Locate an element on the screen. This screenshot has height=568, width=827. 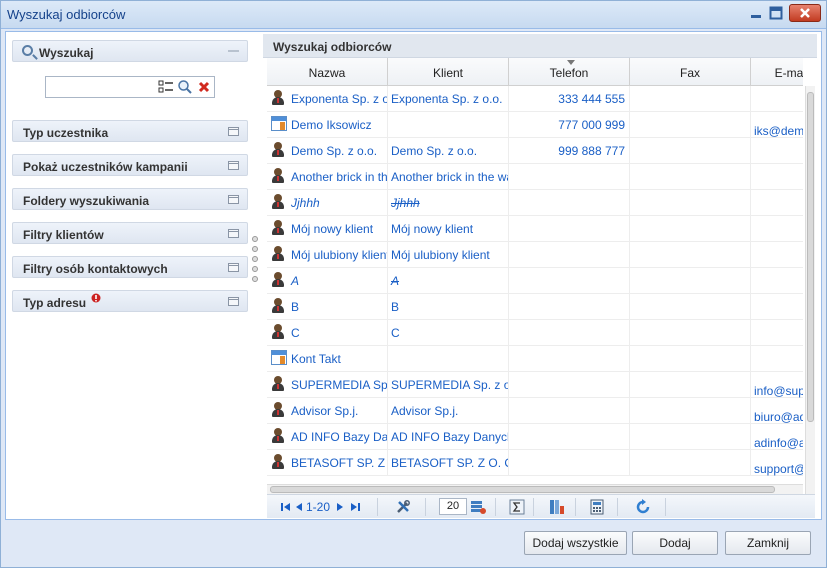
table-row: BB is located at coordinates (535, 307).